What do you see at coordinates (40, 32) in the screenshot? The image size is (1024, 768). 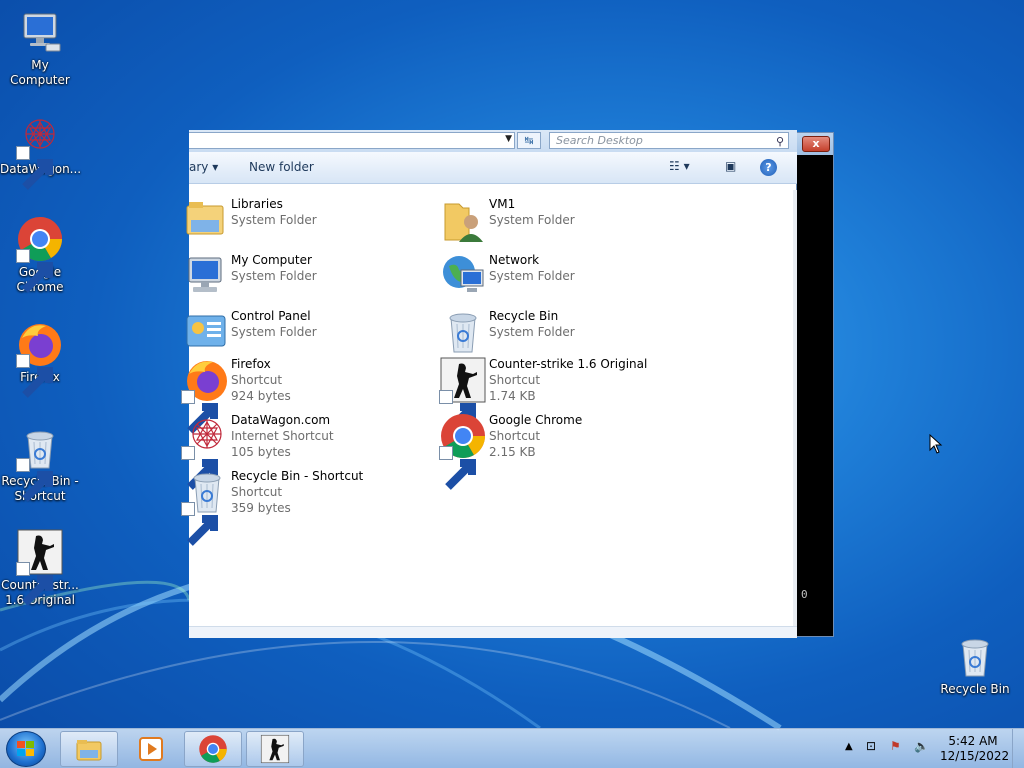 I see `computer-icon` at bounding box center [40, 32].